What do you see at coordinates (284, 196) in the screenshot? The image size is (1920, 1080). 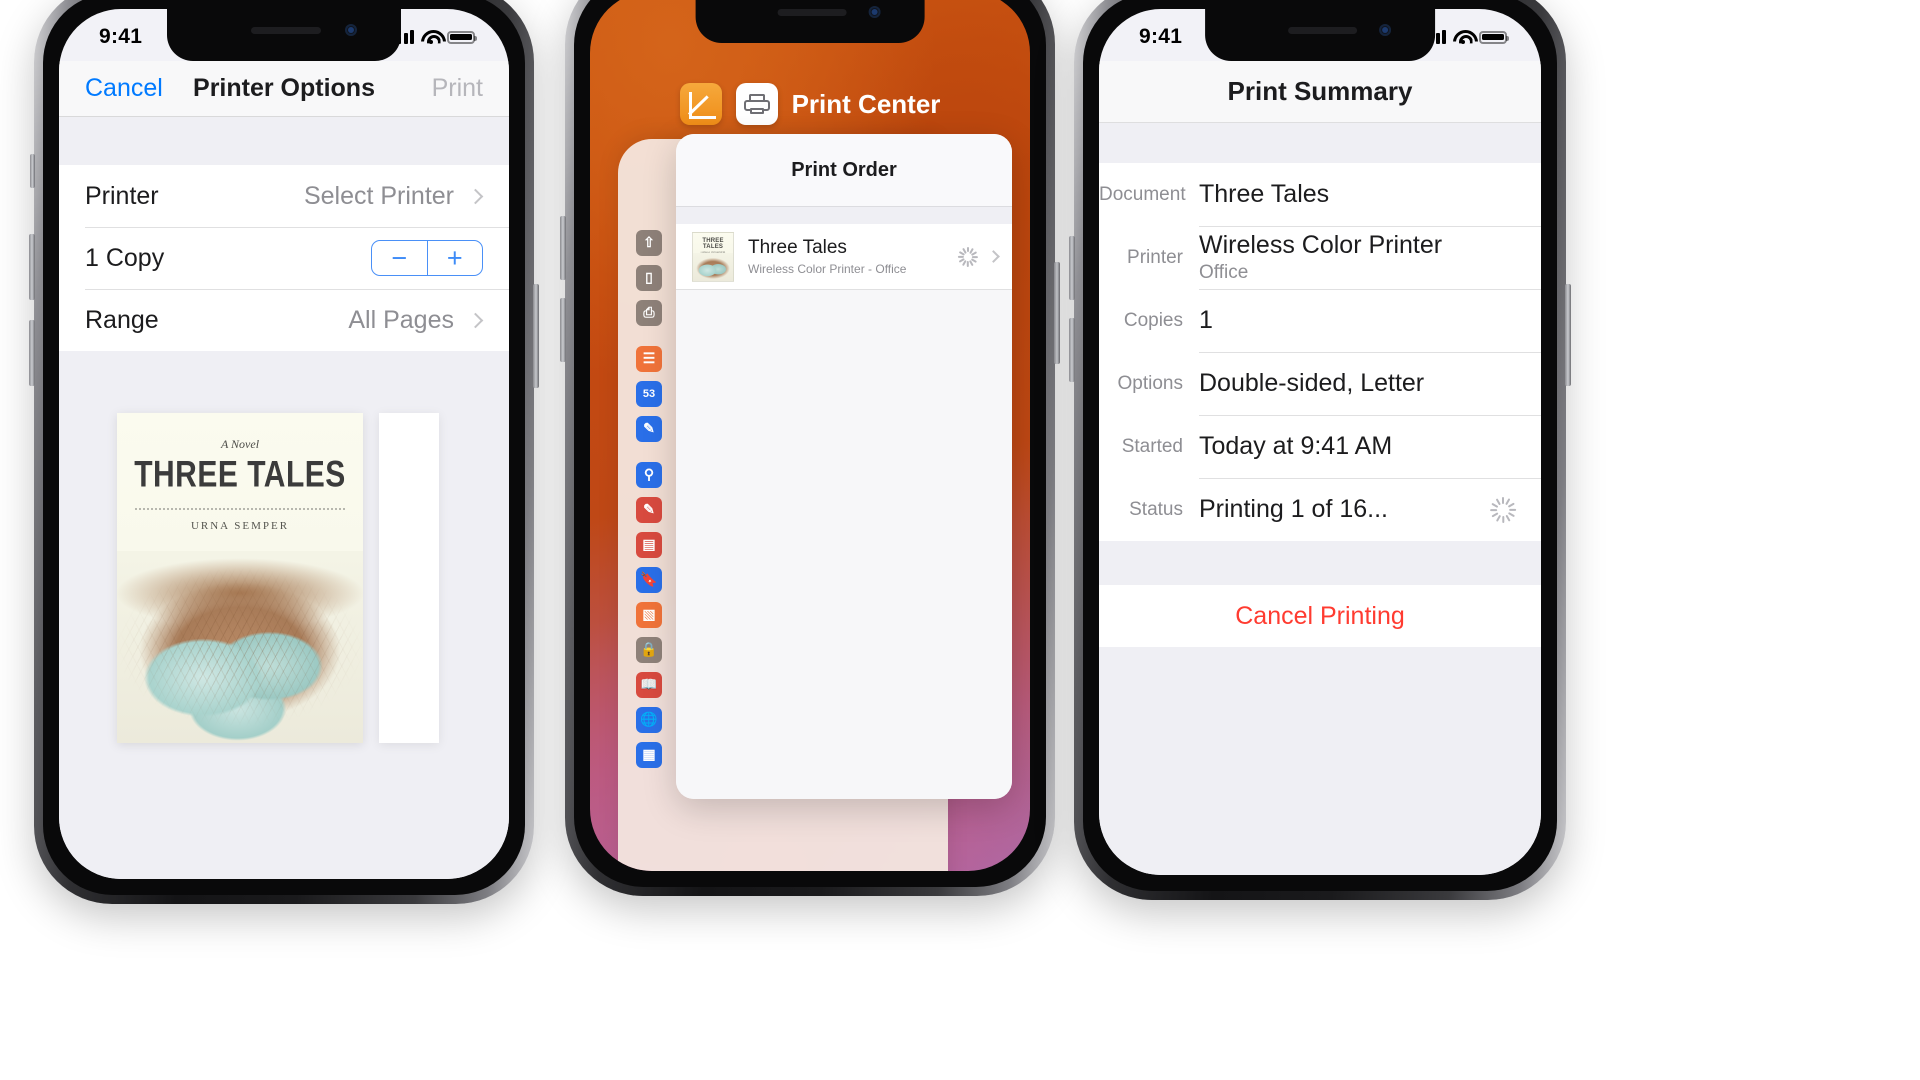 I see `row-printer: Printer Select Printer` at bounding box center [284, 196].